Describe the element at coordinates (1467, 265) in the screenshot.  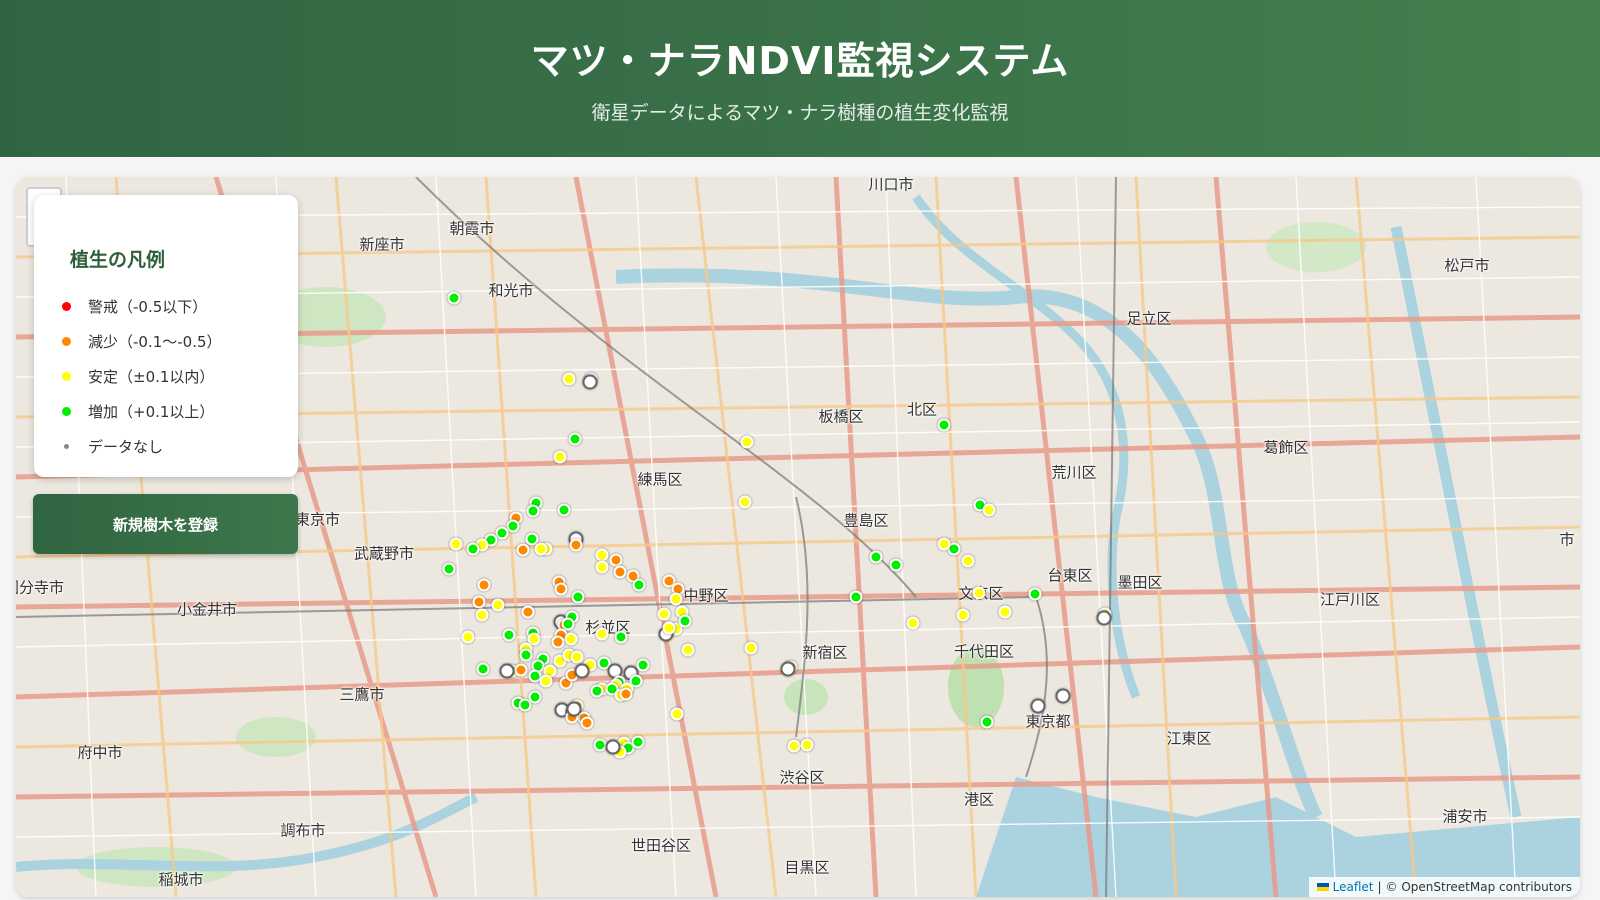
I see `place-label-matsudo: 松戸市` at that location.